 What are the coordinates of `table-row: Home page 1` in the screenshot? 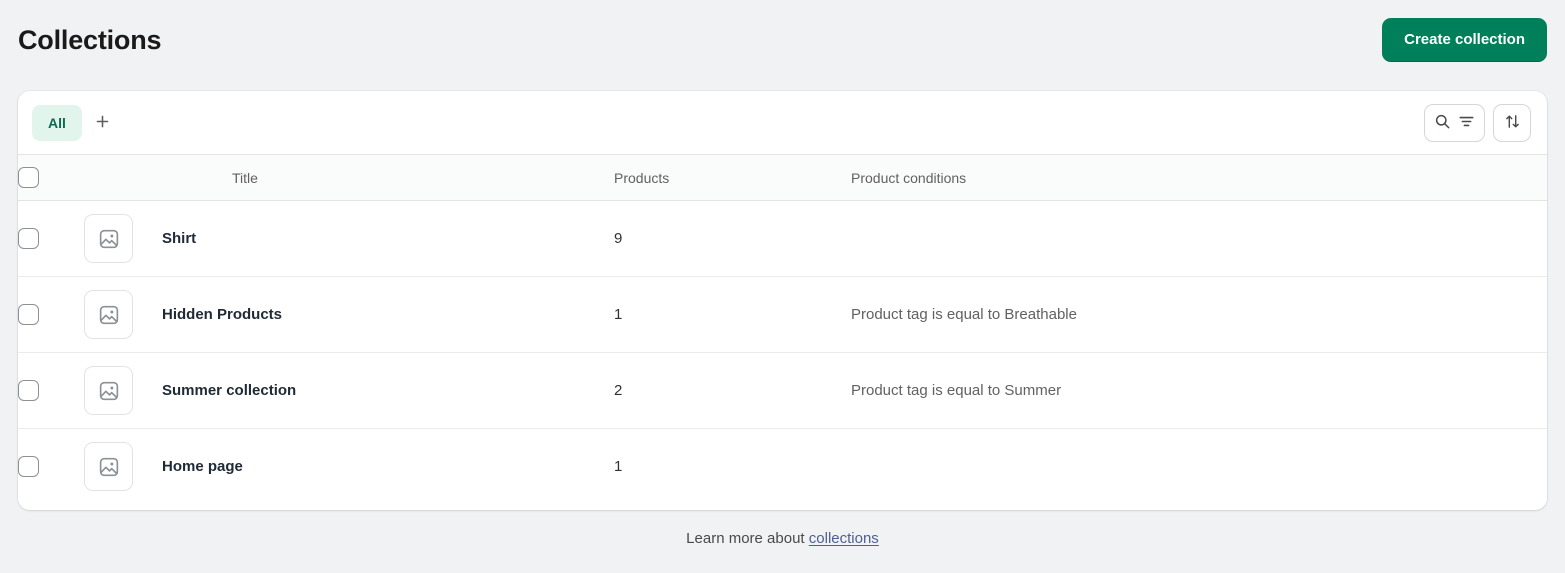 It's located at (782, 466).